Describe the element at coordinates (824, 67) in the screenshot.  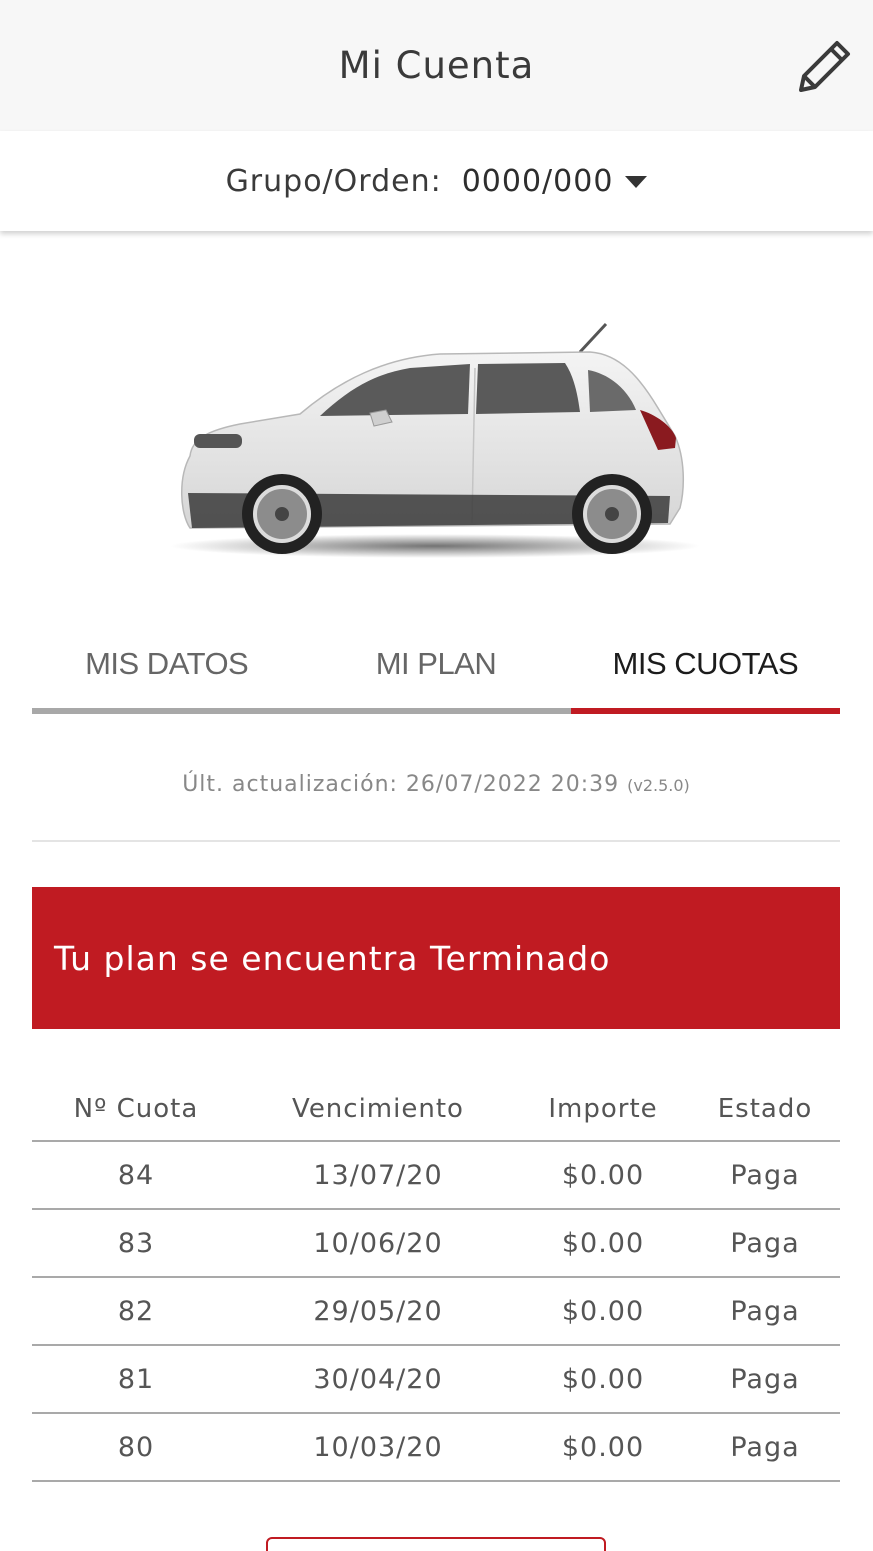
I see `pencil-icon` at that location.